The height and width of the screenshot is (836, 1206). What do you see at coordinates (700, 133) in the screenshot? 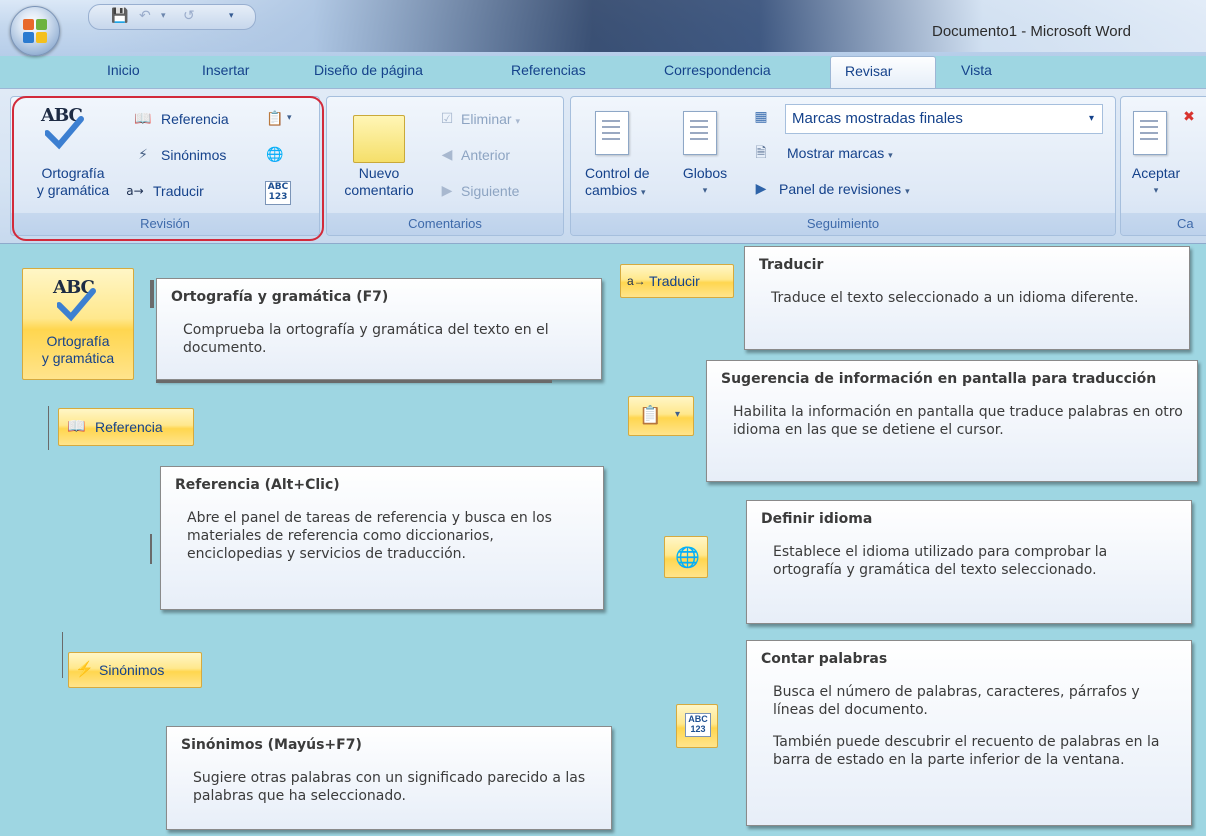
I see `balloons-icon` at bounding box center [700, 133].